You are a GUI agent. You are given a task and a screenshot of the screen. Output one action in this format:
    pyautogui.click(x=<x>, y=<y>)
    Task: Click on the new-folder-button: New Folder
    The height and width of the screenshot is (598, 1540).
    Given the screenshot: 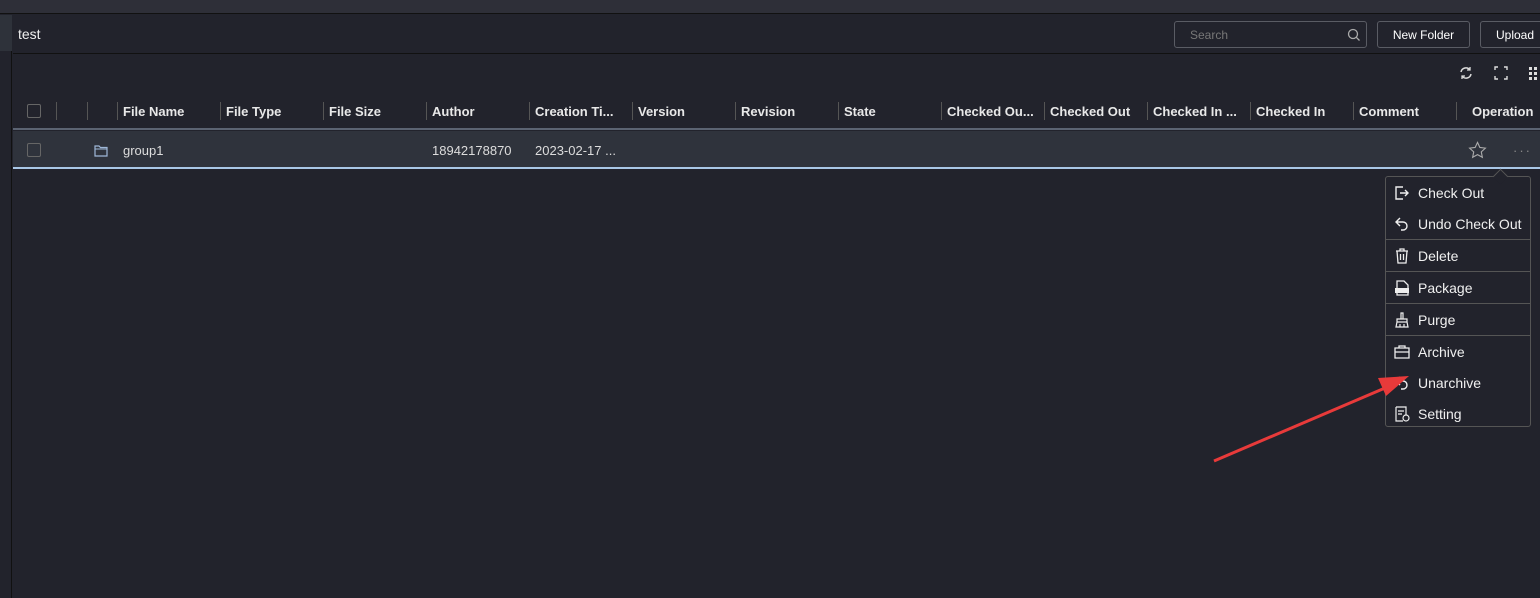 What is the action you would take?
    pyautogui.click(x=1423, y=34)
    